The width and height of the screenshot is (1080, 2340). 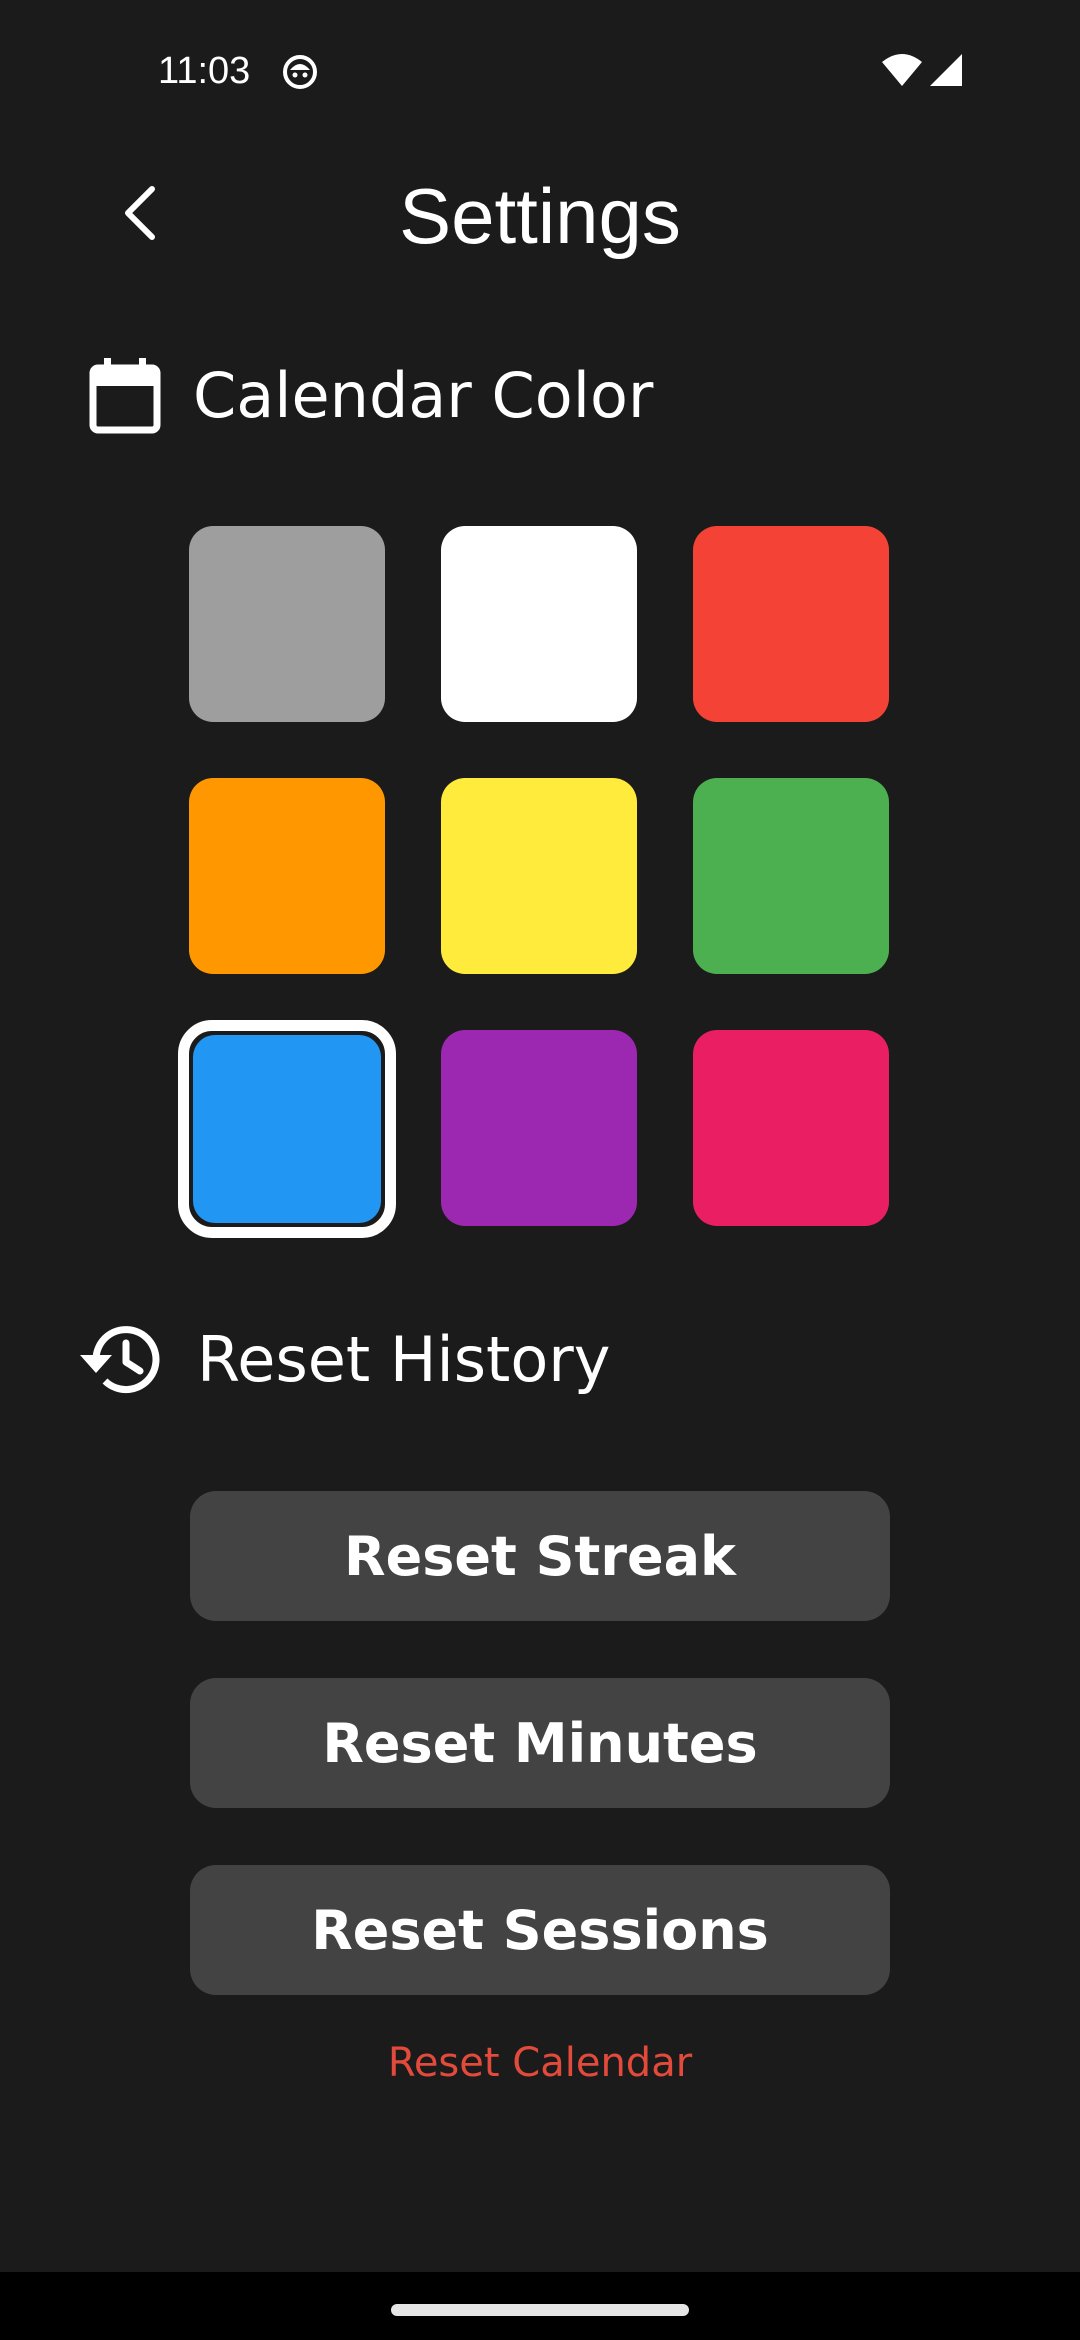 I want to click on notification-face-icon, so click(x=300, y=74).